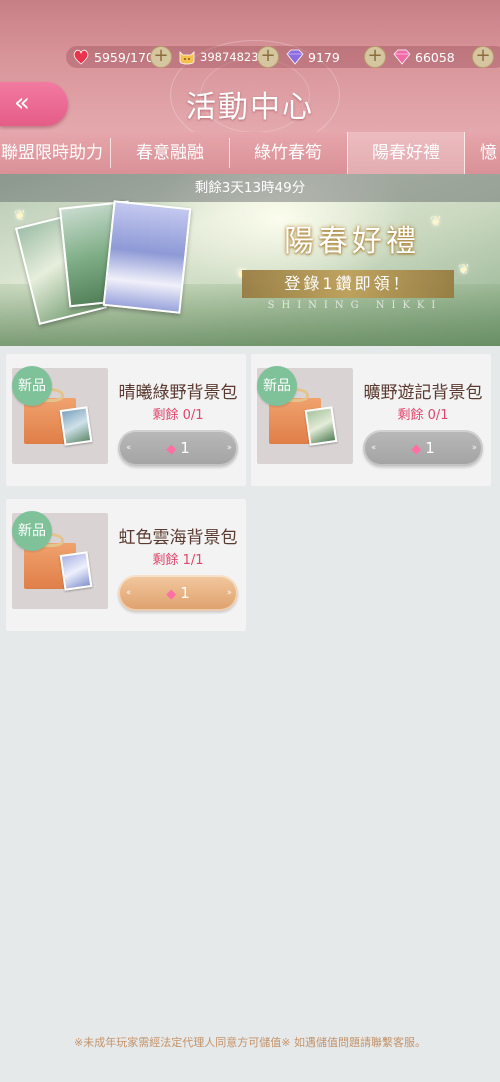 The height and width of the screenshot is (1082, 500). I want to click on tab-divider, so click(110, 153).